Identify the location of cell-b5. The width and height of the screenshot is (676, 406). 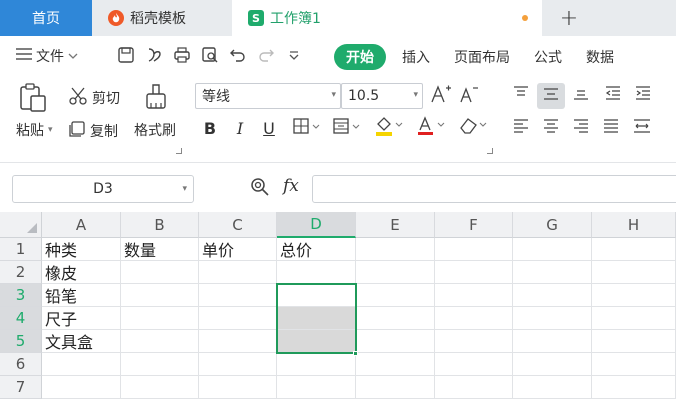
(160, 341).